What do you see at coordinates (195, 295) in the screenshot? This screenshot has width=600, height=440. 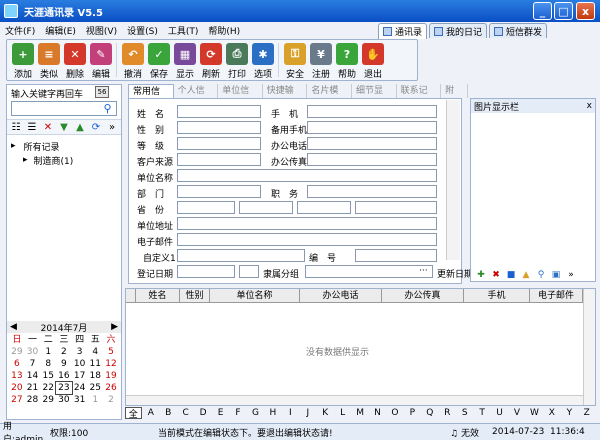 I see `grid-column-header: 性别` at bounding box center [195, 295].